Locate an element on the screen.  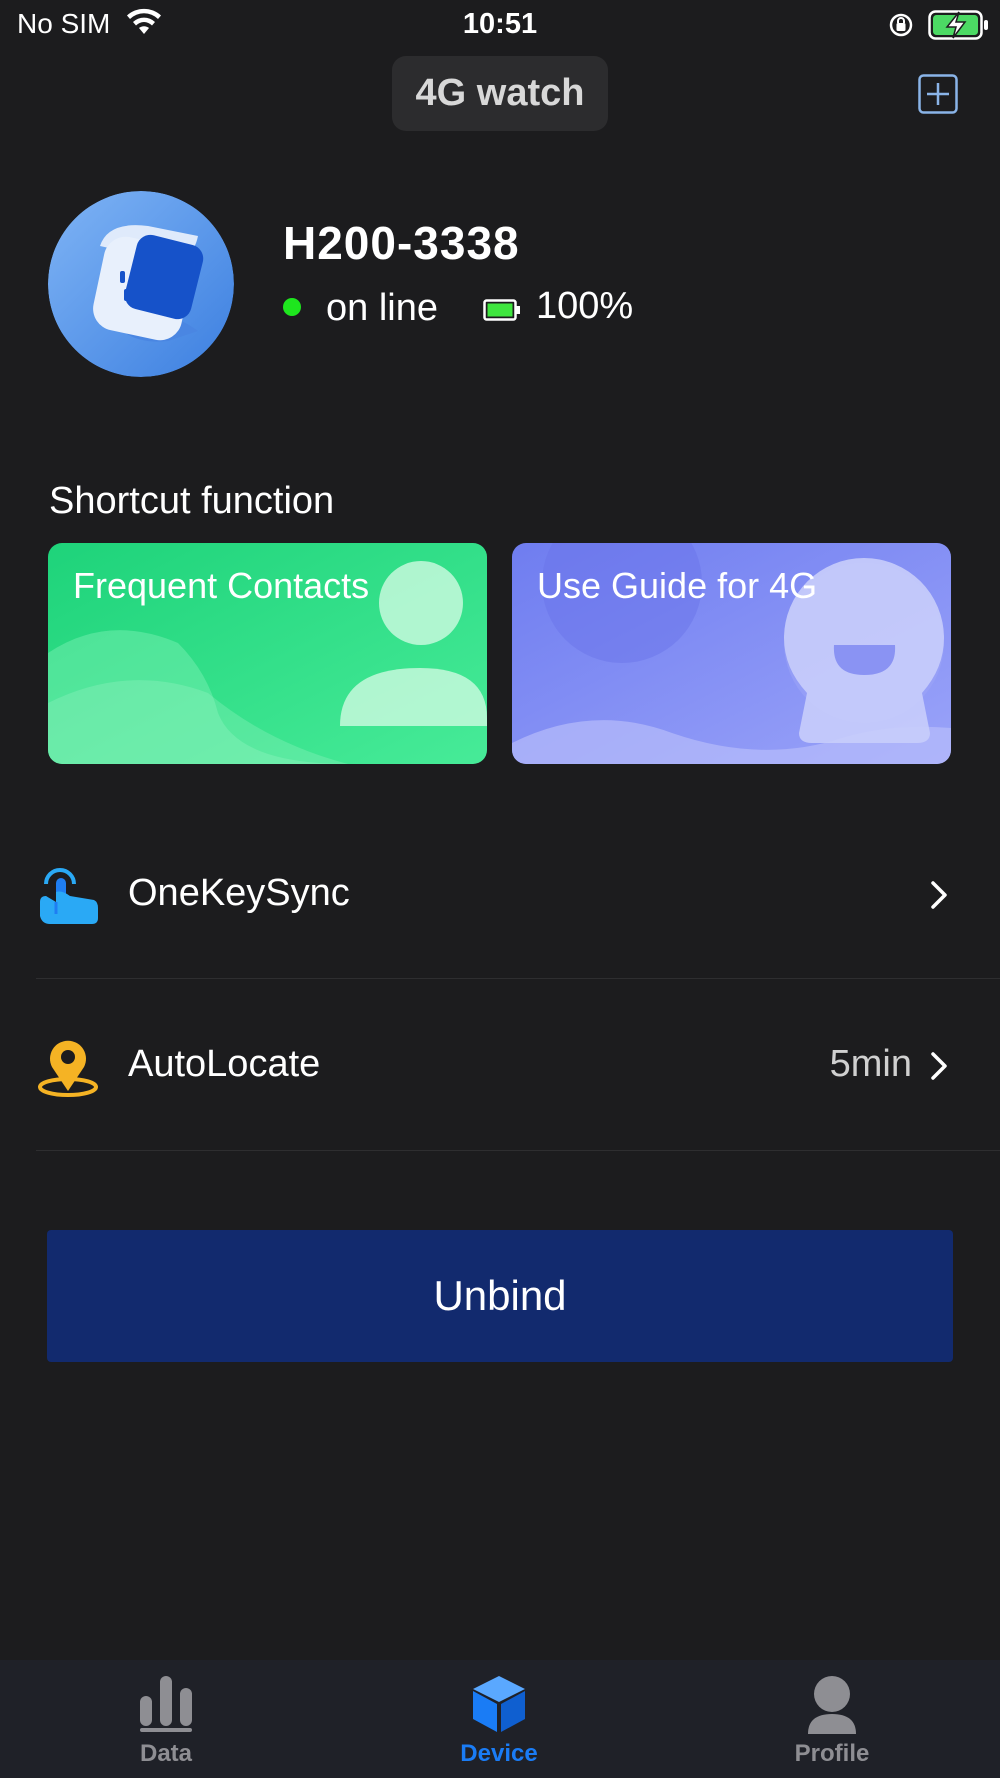
tab-data-label: Data is located at coordinates (166, 1753).